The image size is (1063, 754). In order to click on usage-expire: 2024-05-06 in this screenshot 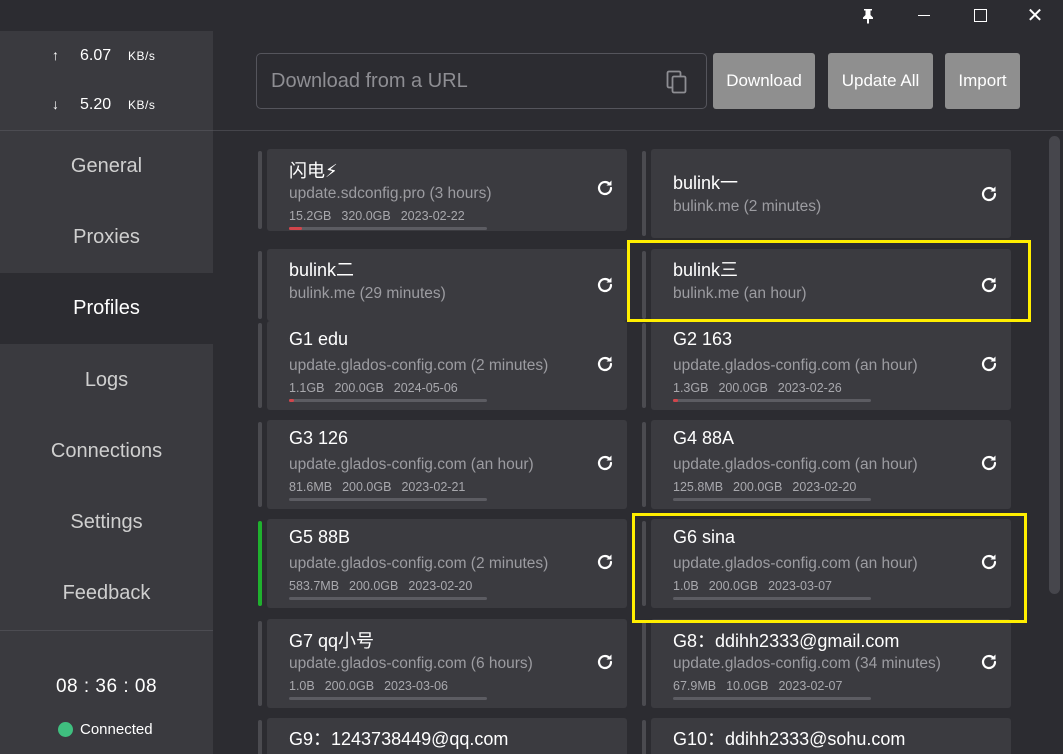, I will do `click(425, 388)`.